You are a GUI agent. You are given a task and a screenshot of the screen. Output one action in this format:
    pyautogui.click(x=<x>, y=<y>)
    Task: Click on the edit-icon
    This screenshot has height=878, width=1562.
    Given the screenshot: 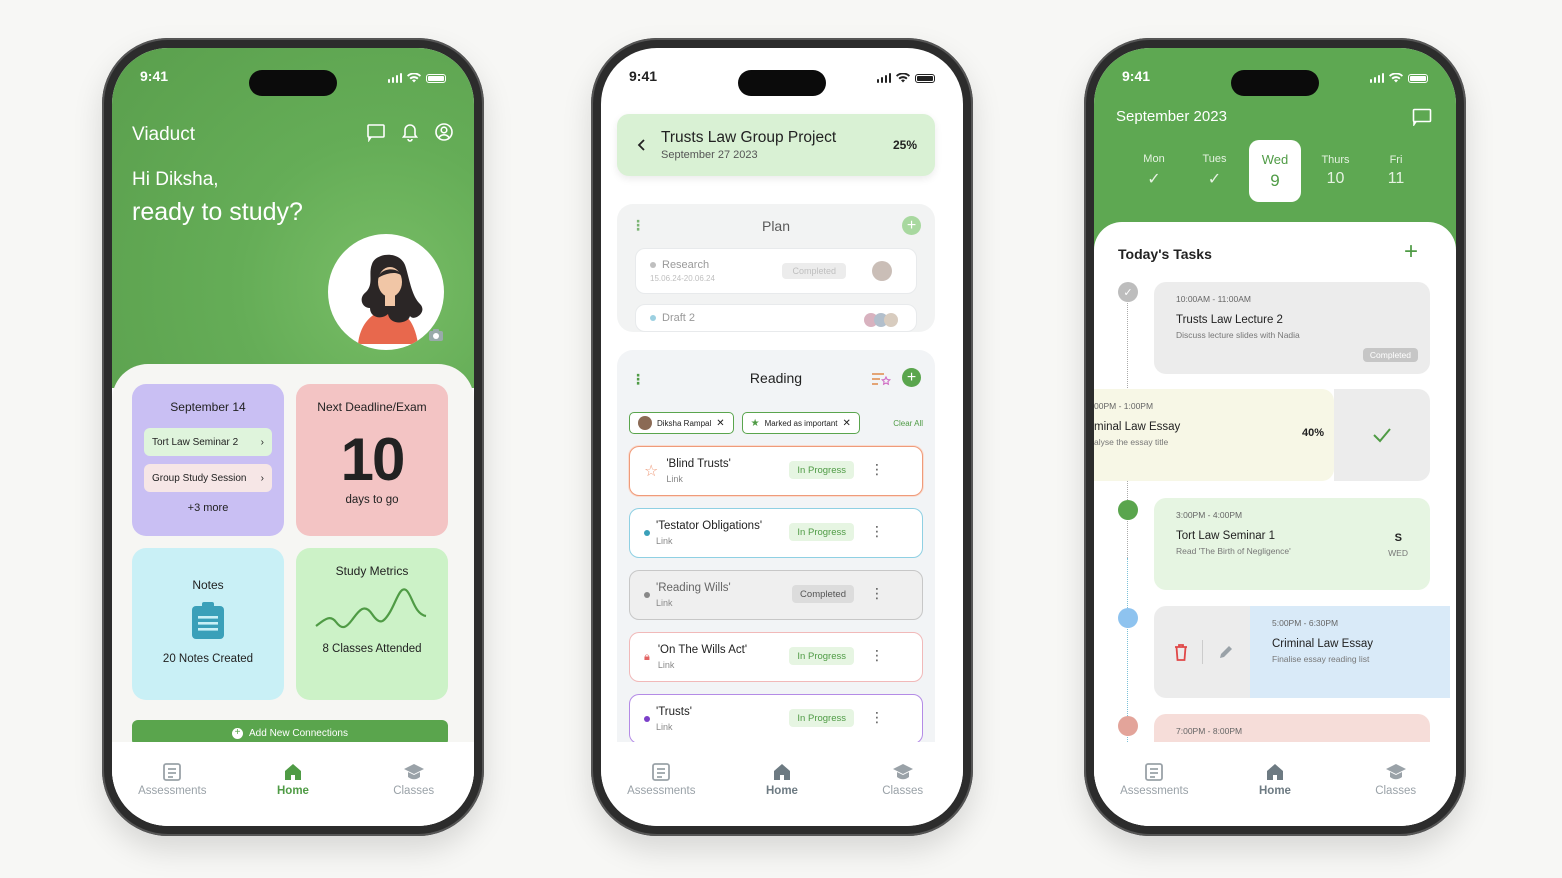 What is the action you would take?
    pyautogui.click(x=1226, y=652)
    